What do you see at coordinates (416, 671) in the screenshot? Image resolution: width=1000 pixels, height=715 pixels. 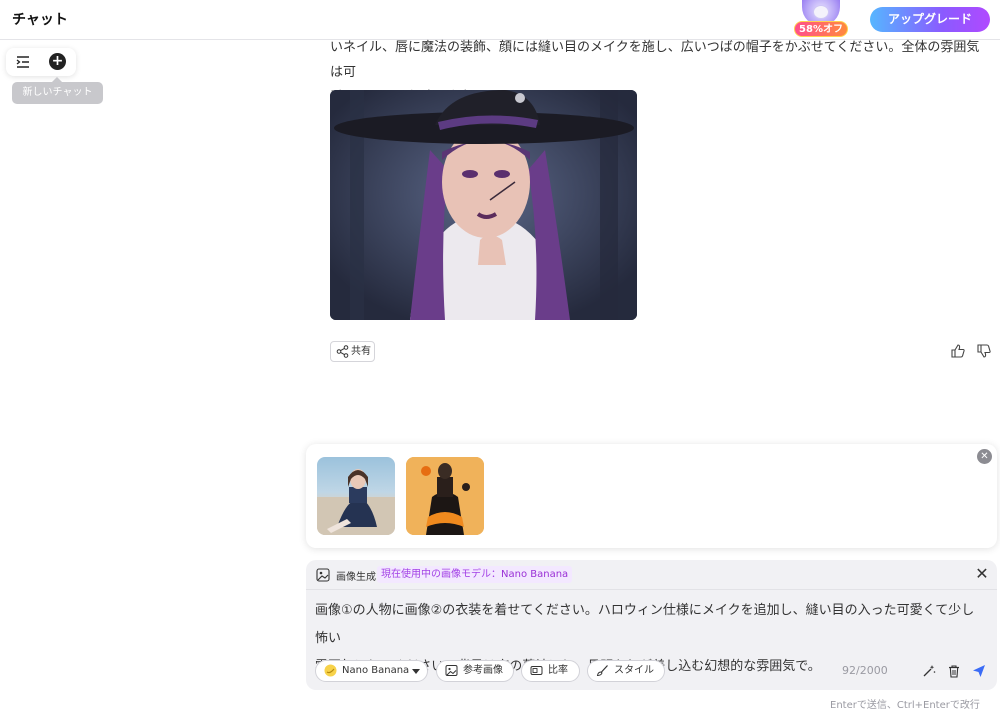 I see `chevron-down-icon` at bounding box center [416, 671].